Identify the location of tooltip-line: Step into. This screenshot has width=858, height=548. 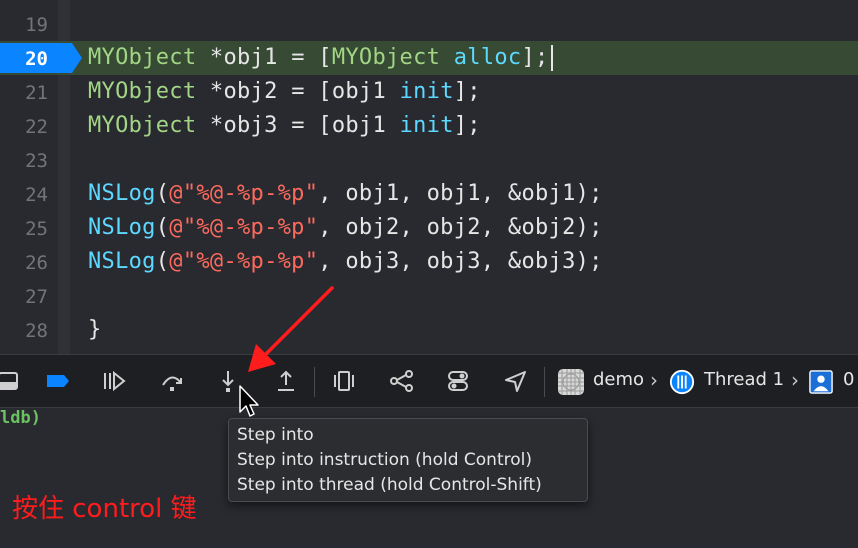
(275, 435).